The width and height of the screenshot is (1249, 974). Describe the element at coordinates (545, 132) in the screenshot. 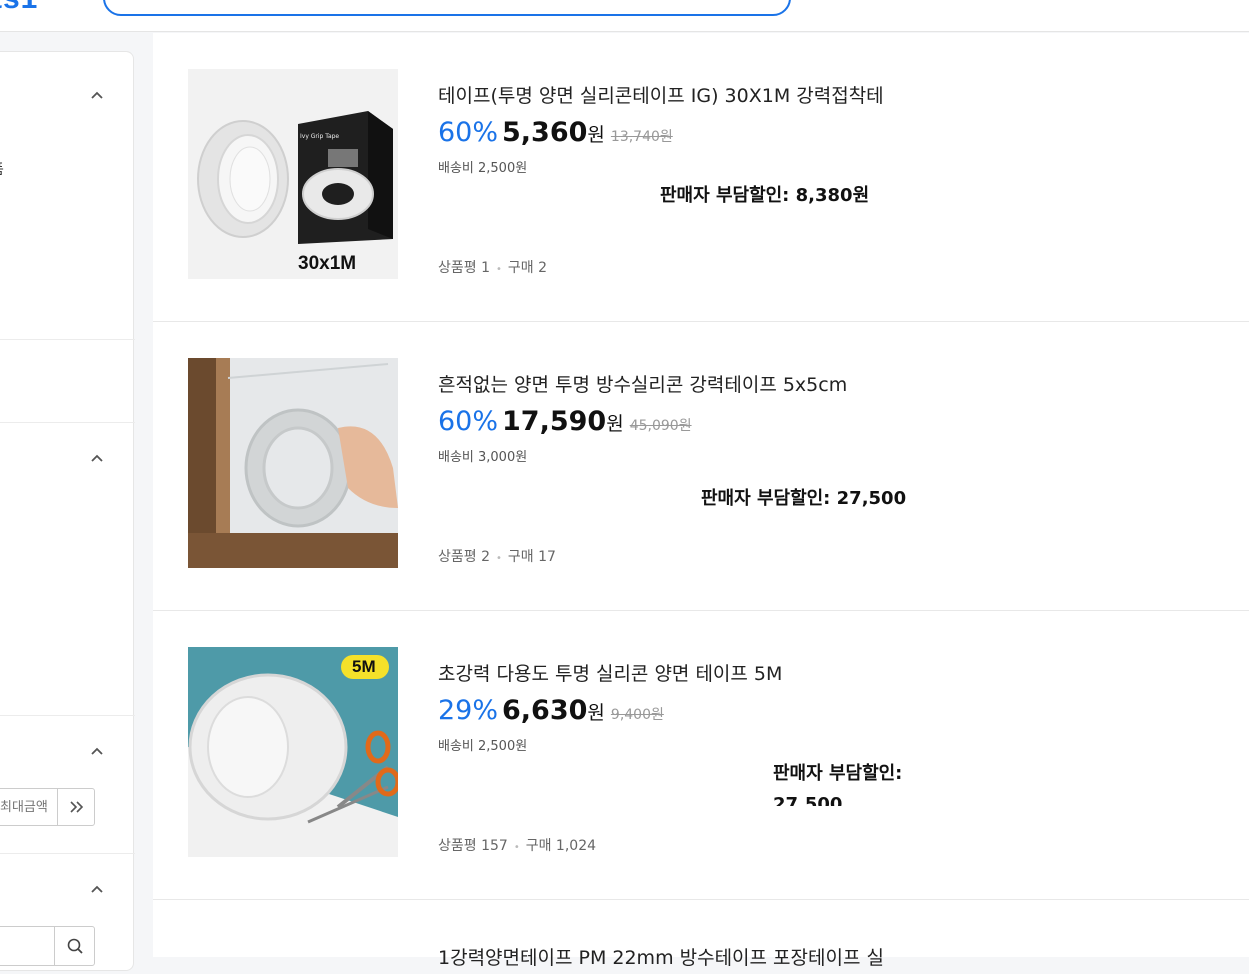

I see `sale-price: 5,360` at that location.